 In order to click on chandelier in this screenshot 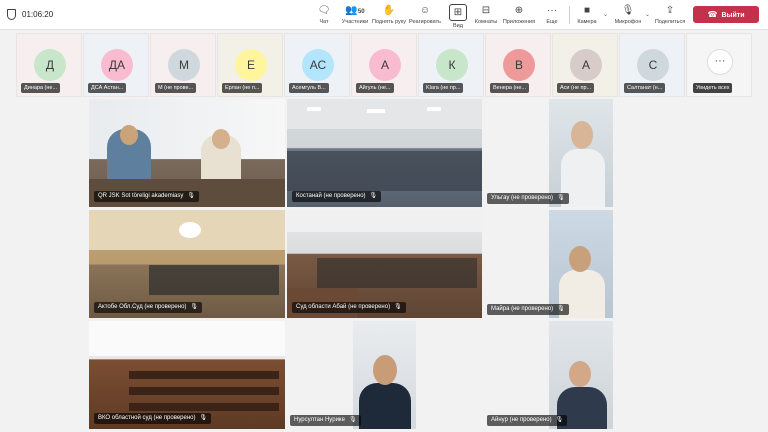, I will do `click(190, 230)`.